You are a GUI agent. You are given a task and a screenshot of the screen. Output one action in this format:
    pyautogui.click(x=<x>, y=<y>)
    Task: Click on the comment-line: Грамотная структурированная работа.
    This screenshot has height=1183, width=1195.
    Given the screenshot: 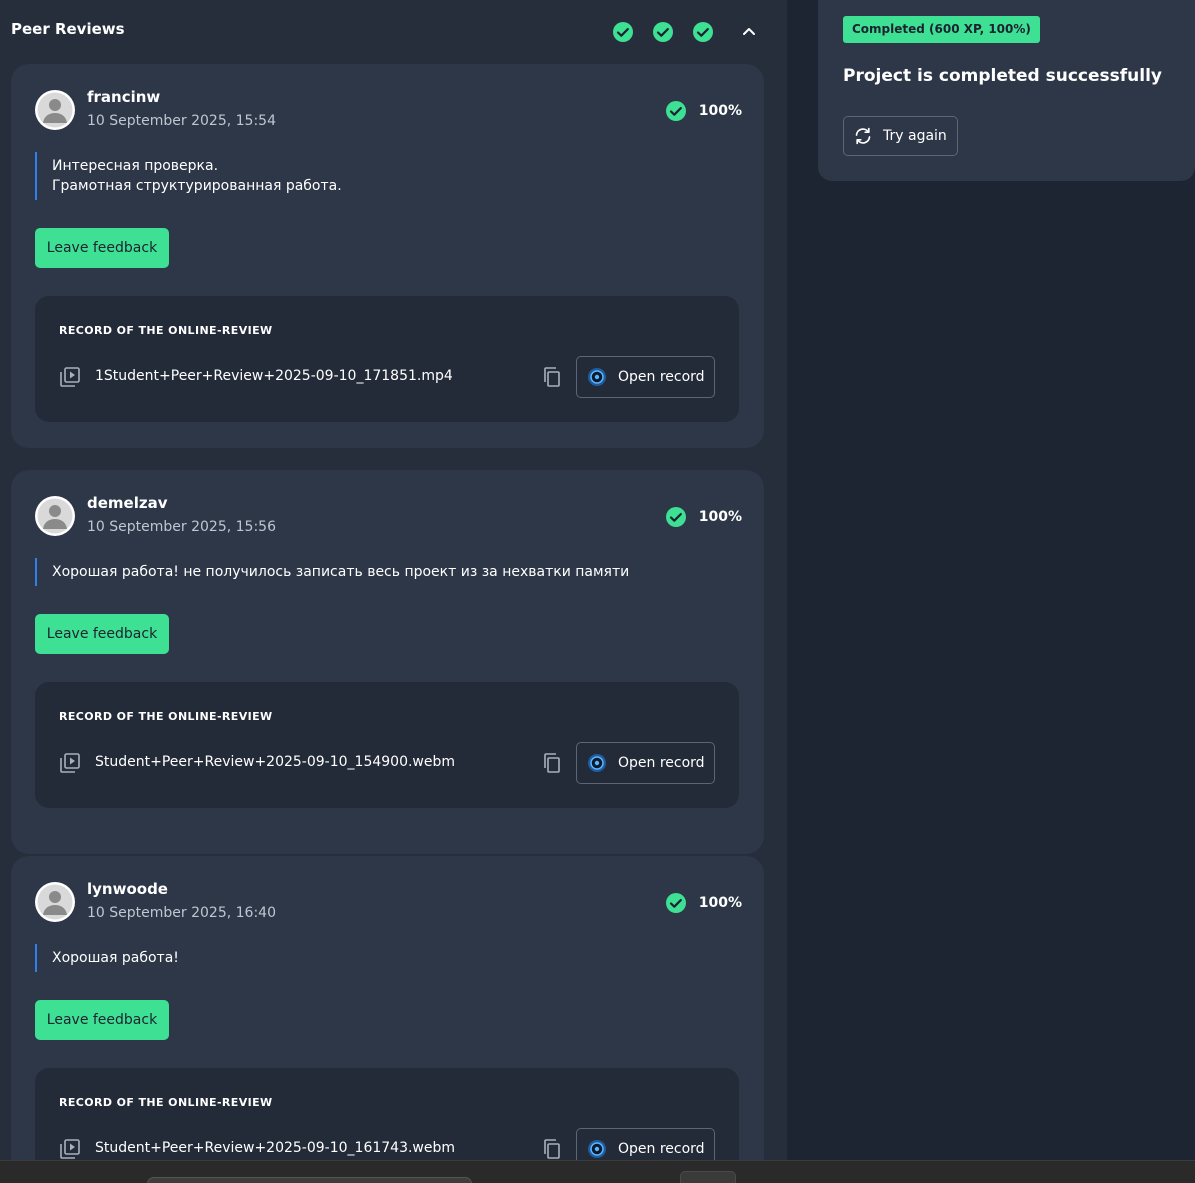 What is the action you would take?
    pyautogui.click(x=197, y=186)
    